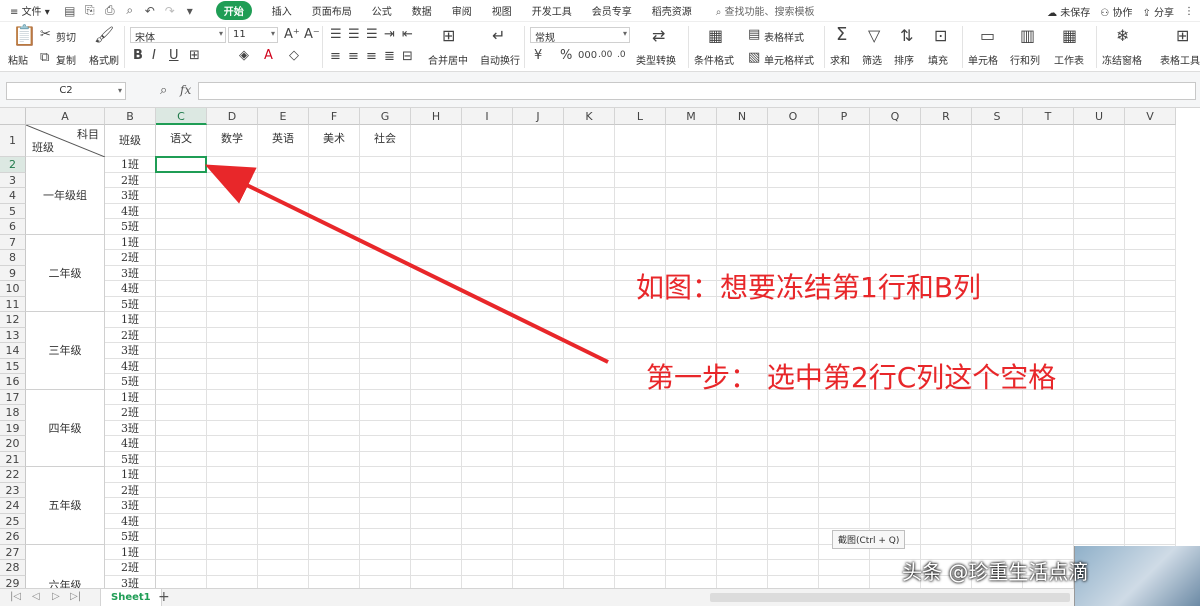 The image size is (1200, 606). Describe the element at coordinates (13, 506) in the screenshot. I see `row-header: 24` at that location.